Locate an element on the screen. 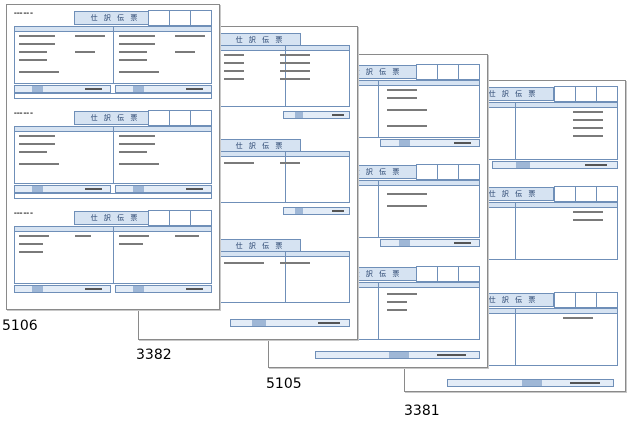 The image size is (628, 423). document-label-3382: 3382 is located at coordinates (154, 355).